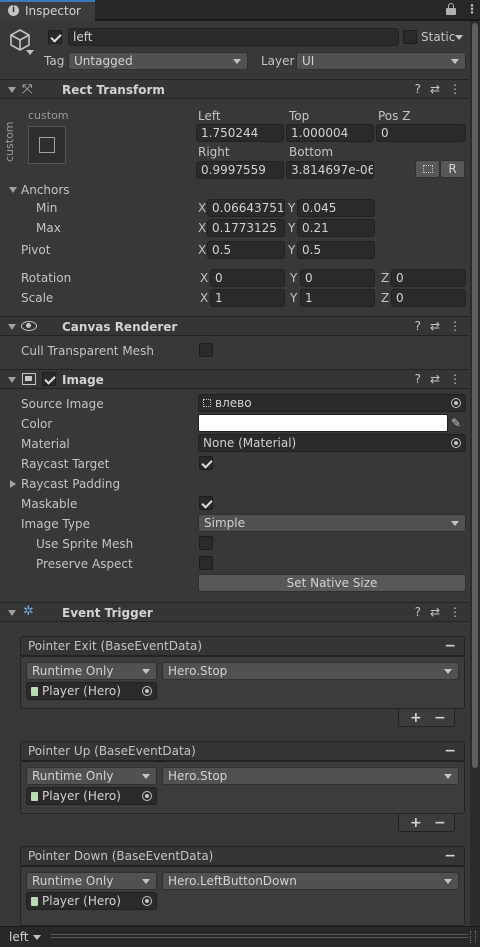 This screenshot has width=480, height=947. What do you see at coordinates (292, 250) in the screenshot?
I see `pivot-y-label: Y` at bounding box center [292, 250].